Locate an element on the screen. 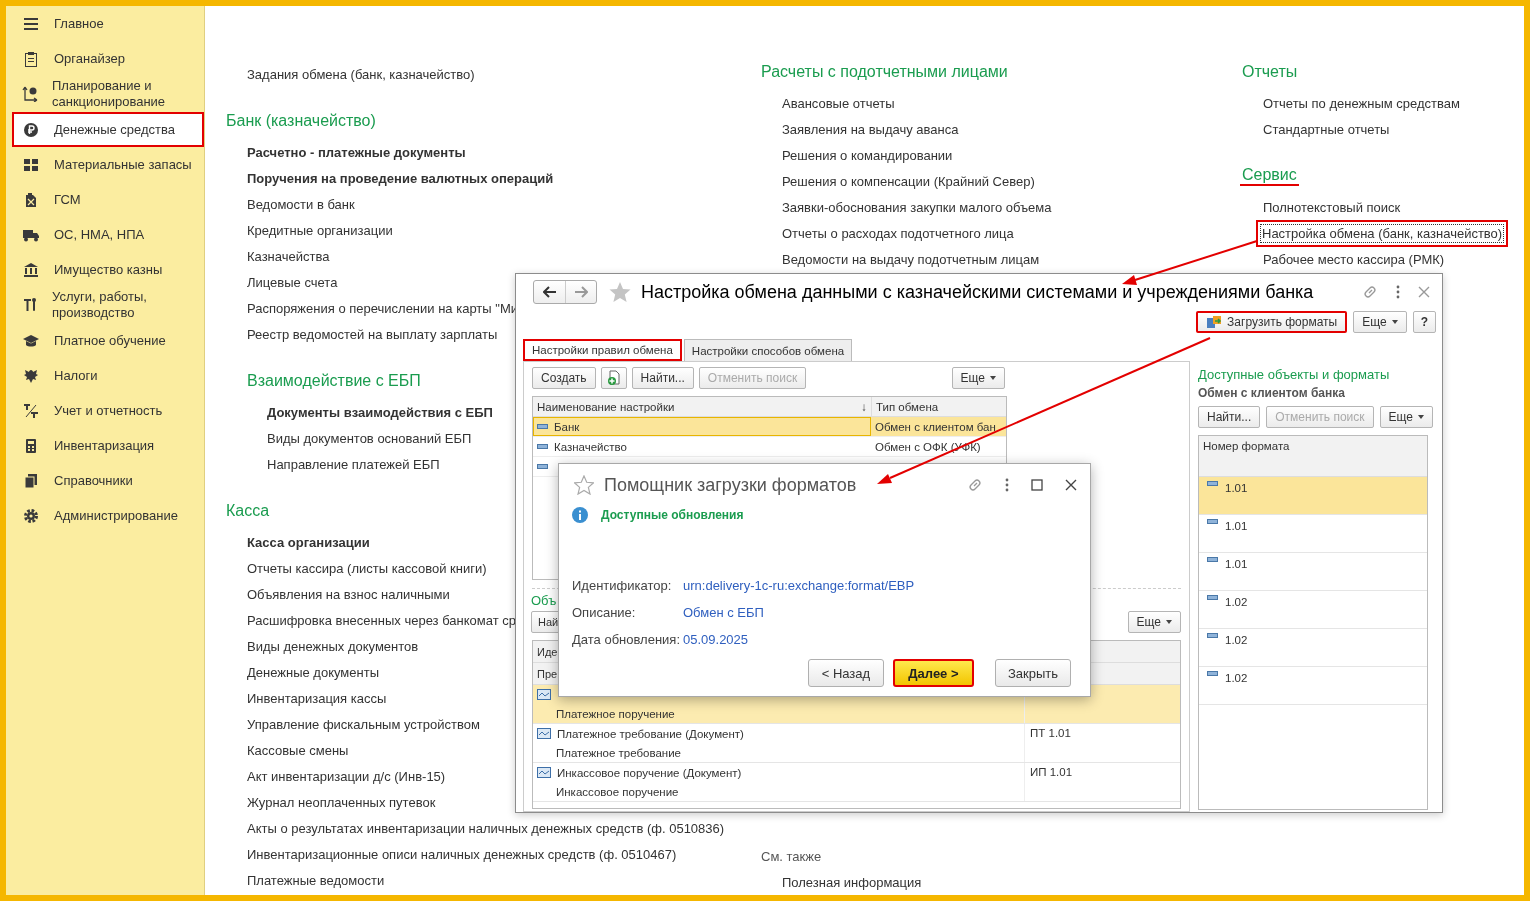  table-row: Инкассовое поручение (Документ) Инкассовое поручение ИП 1.01 is located at coordinates (856, 782).